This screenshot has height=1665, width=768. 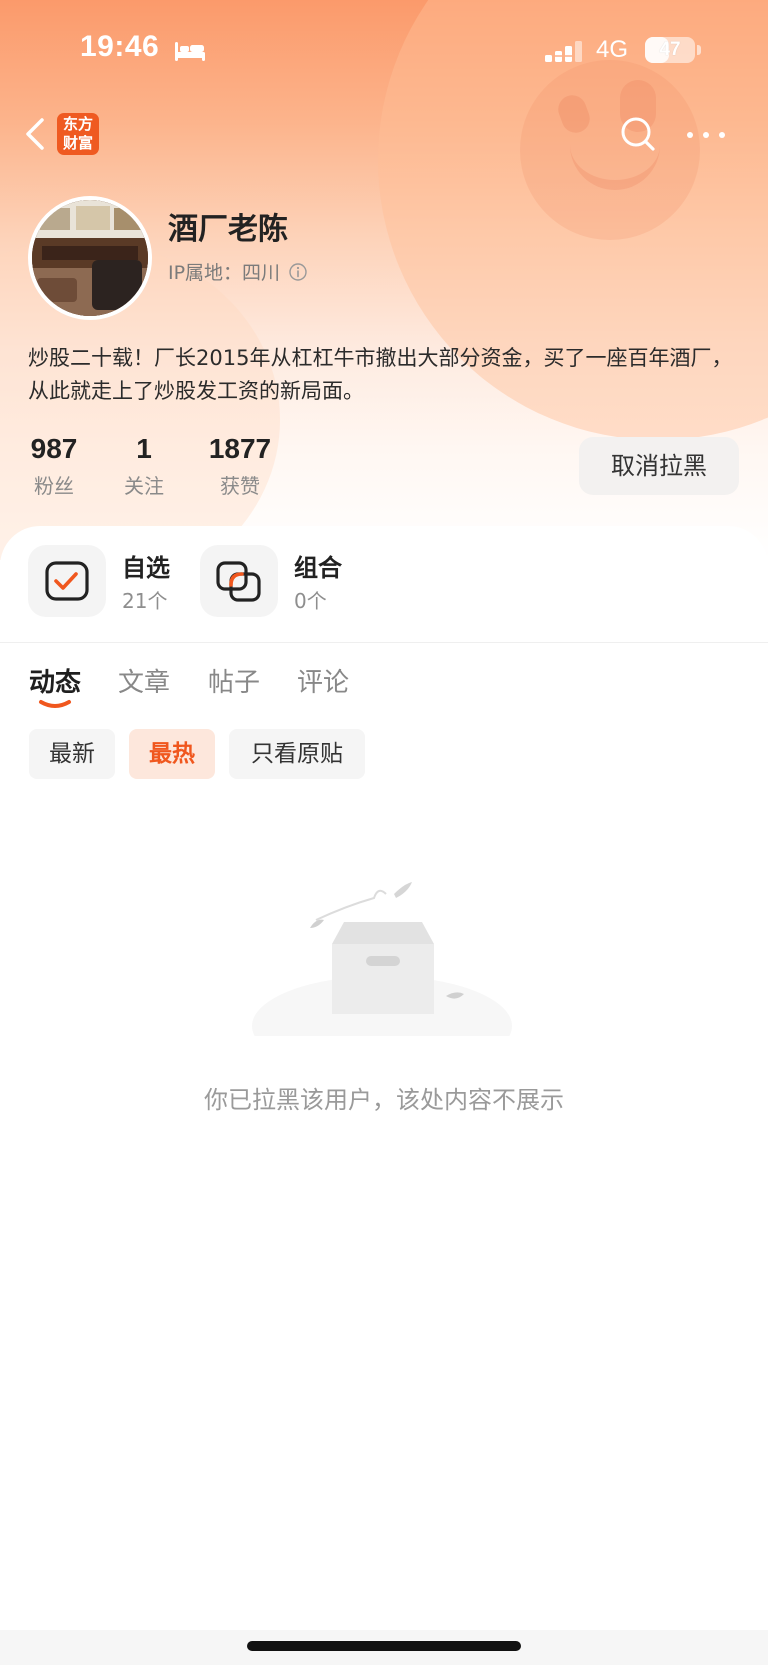 I want to click on cellular-signal-icon, so click(x=563, y=51).